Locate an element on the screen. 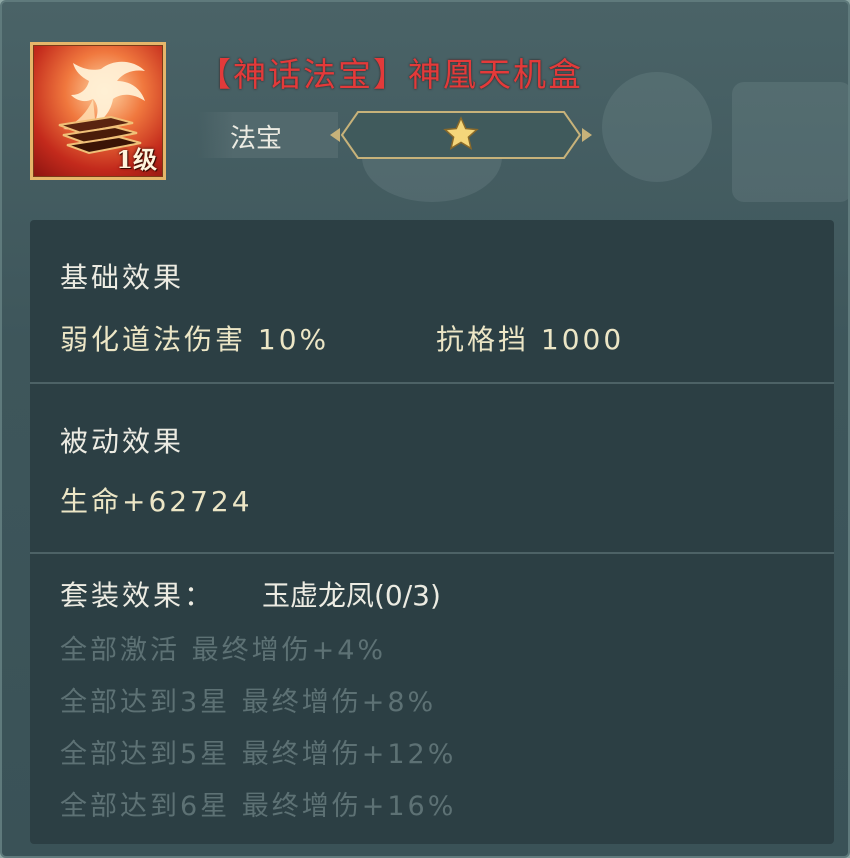 Image resolution: width=850 pixels, height=858 pixels. set-effect-title: 套装效果： is located at coordinates (138, 595).